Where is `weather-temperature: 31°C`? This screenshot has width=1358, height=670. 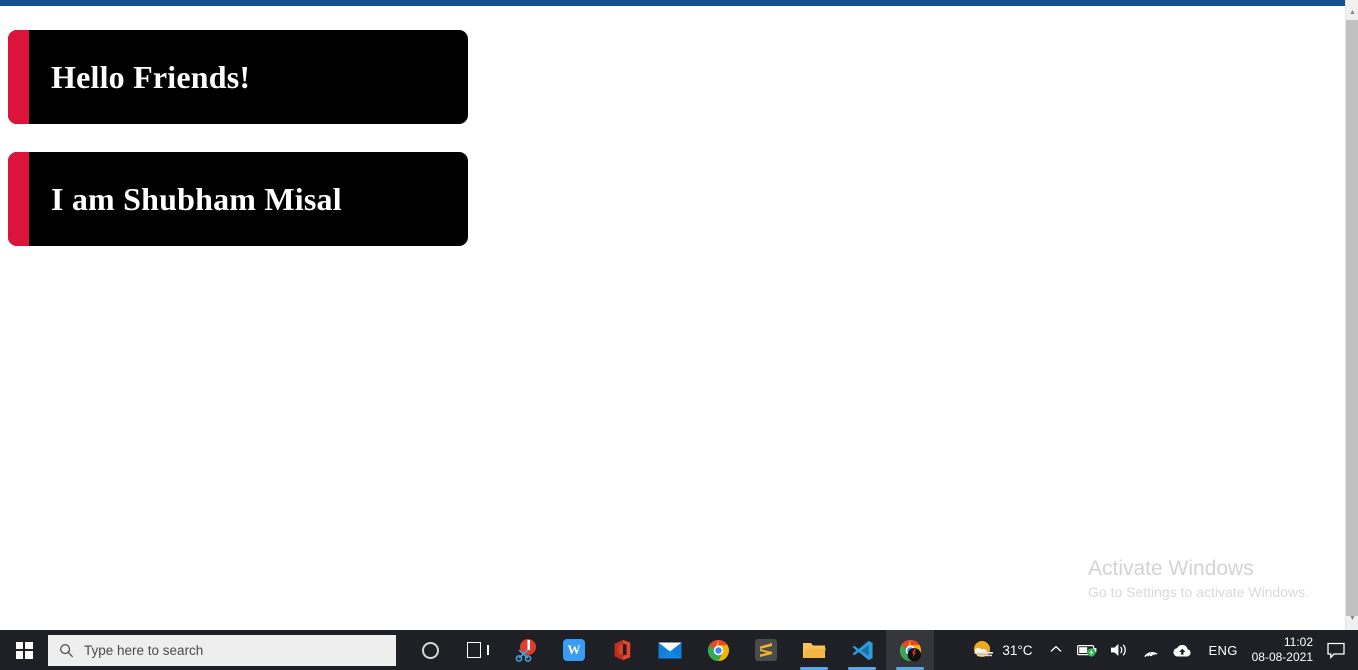 weather-temperature: 31°C is located at coordinates (1017, 650).